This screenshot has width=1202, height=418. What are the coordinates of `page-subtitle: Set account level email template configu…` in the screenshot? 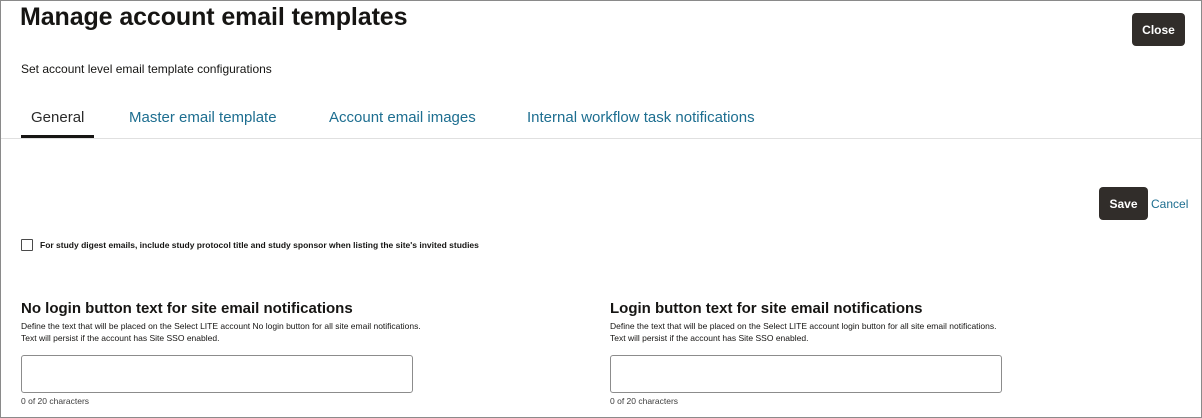 It's located at (146, 69).